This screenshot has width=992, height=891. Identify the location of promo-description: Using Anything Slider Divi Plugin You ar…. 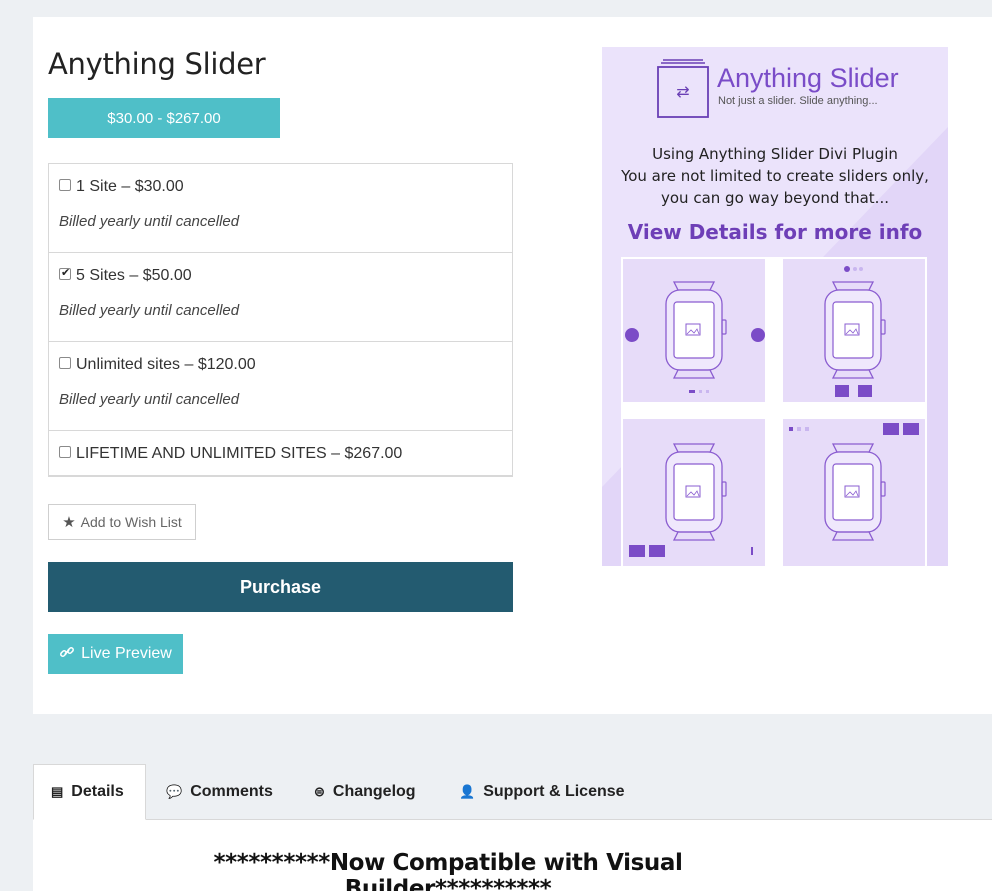
(775, 176).